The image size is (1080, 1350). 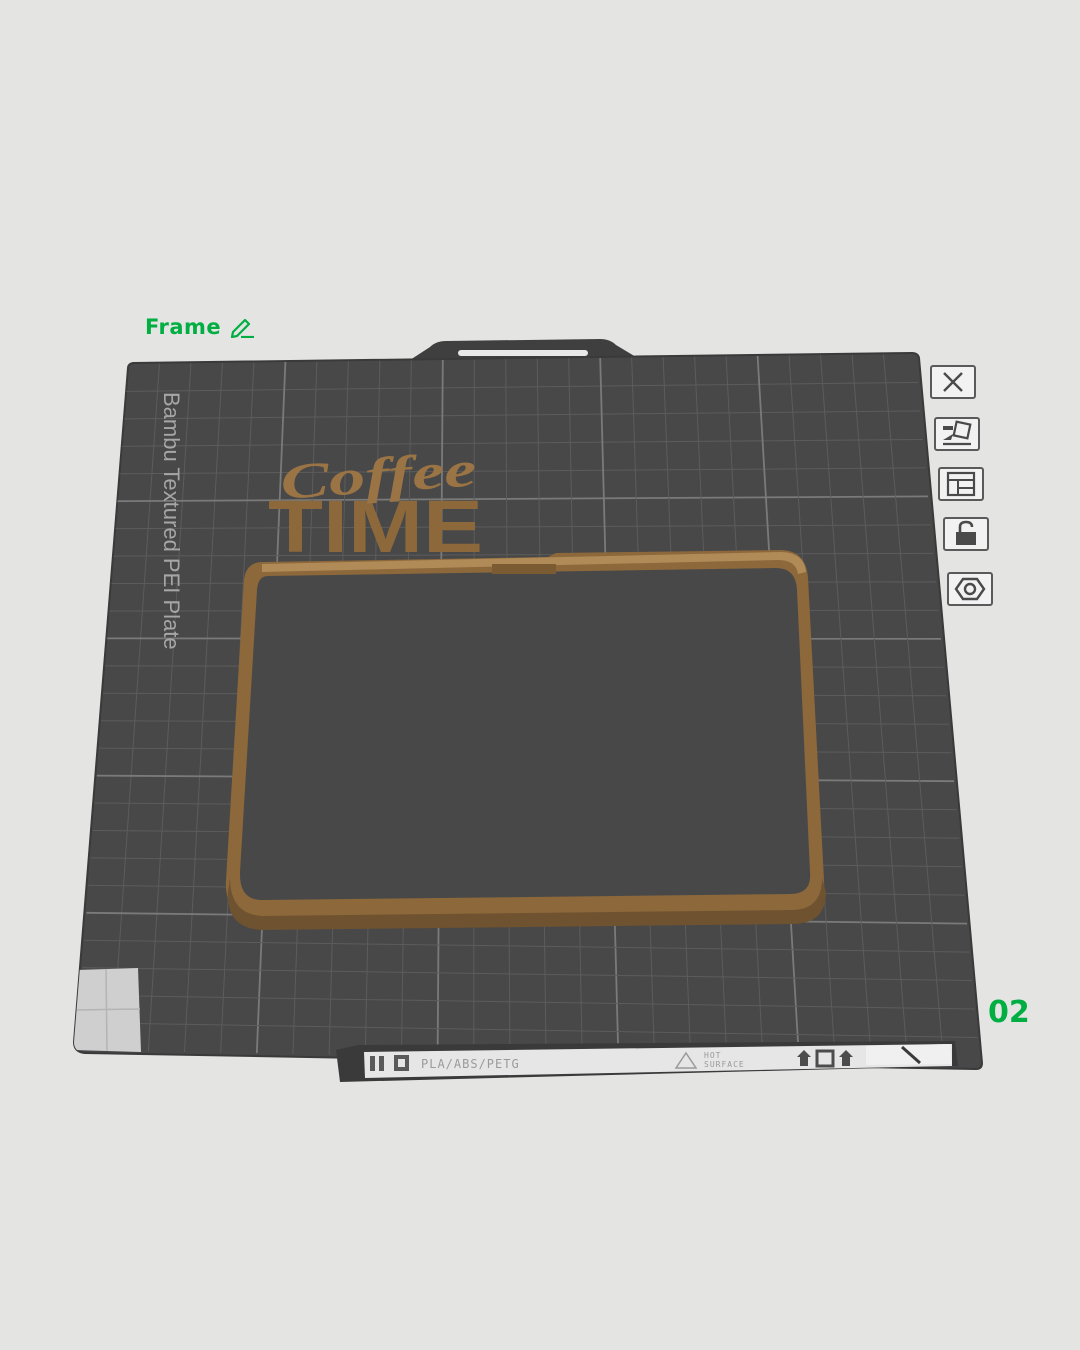 I want to click on arrange-button, so click(x=961, y=484).